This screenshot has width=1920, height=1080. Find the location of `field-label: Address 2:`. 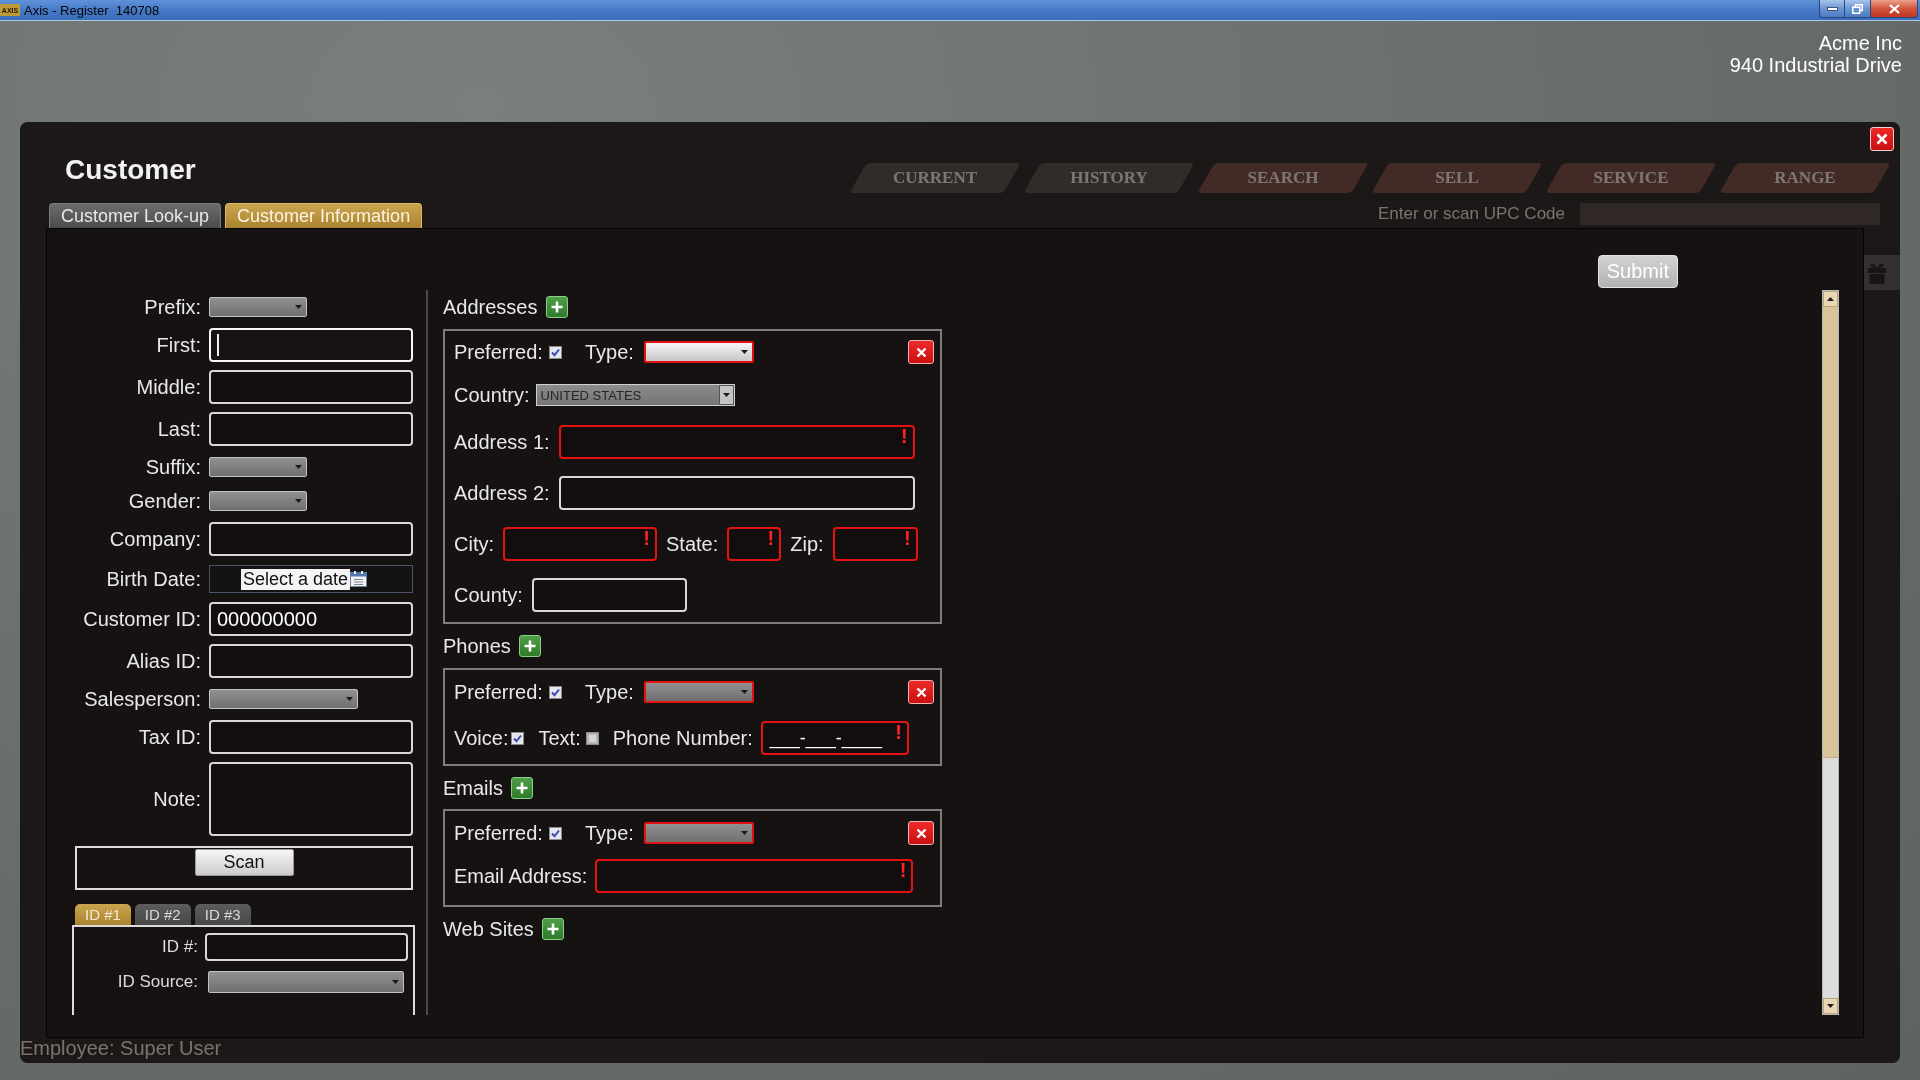

field-label: Address 2: is located at coordinates (502, 493).